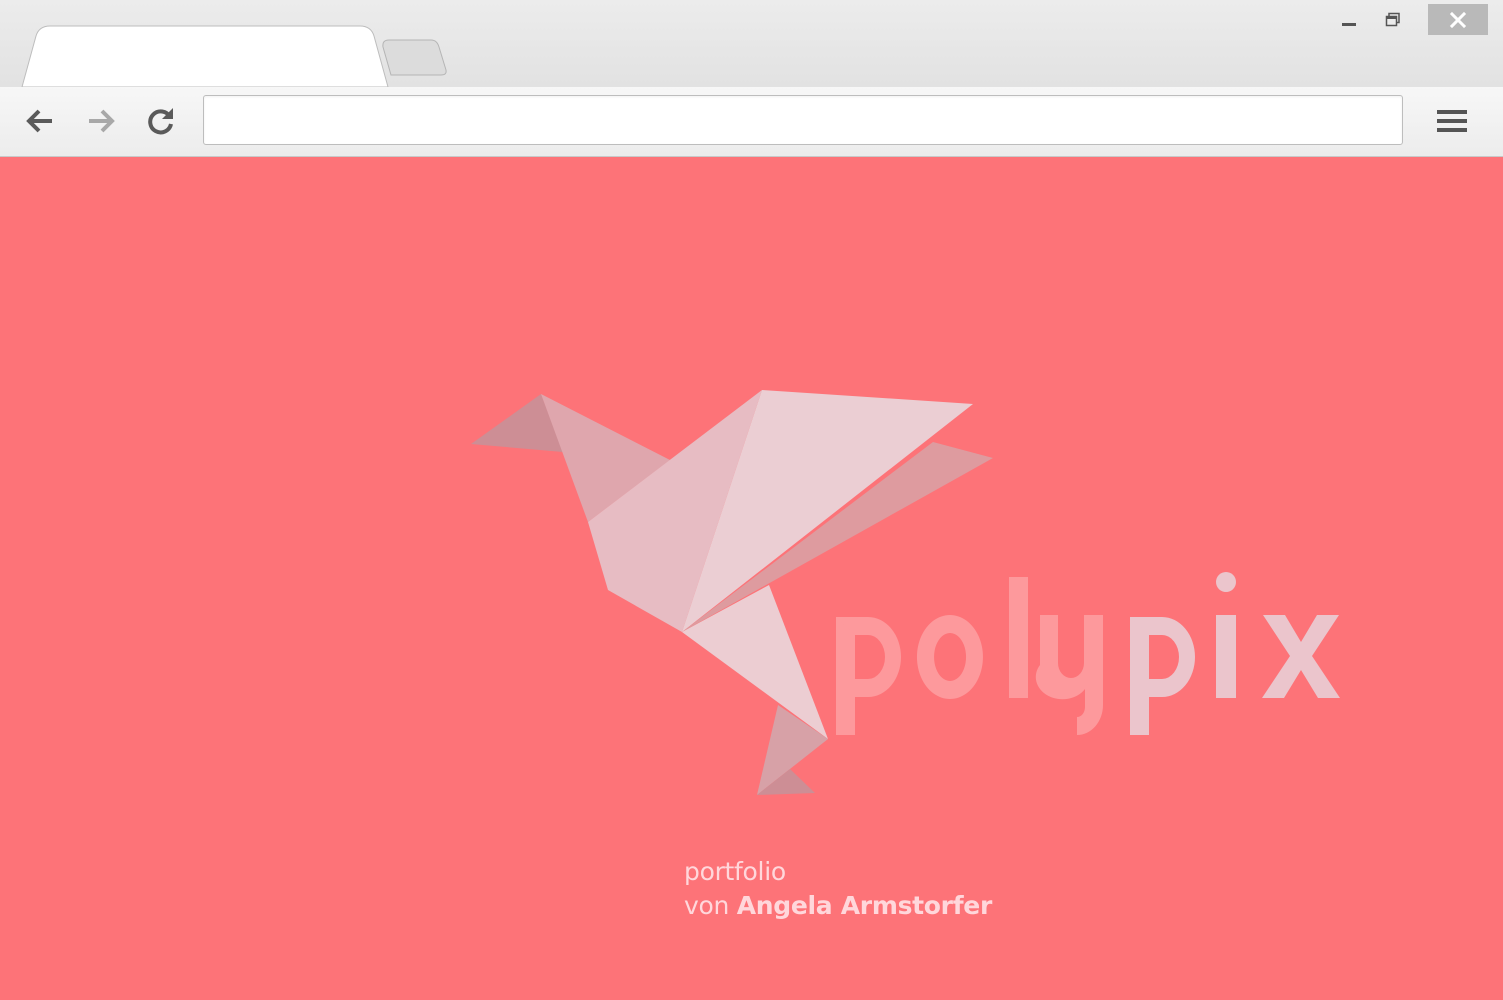 Image resolution: width=1503 pixels, height=1000 pixels. I want to click on close-icon, so click(1458, 19).